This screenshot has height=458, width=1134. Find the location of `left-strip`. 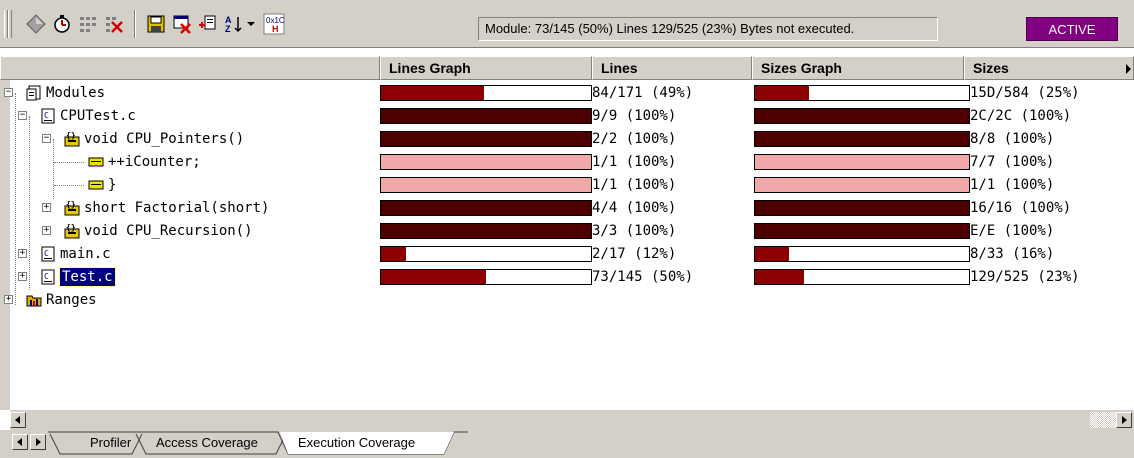

left-strip is located at coordinates (5, 245).